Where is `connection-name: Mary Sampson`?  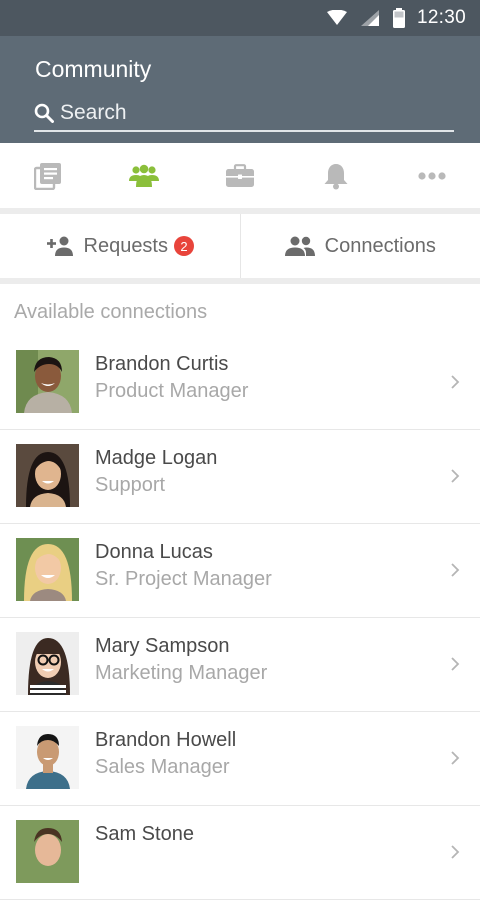 connection-name: Mary Sampson is located at coordinates (162, 646).